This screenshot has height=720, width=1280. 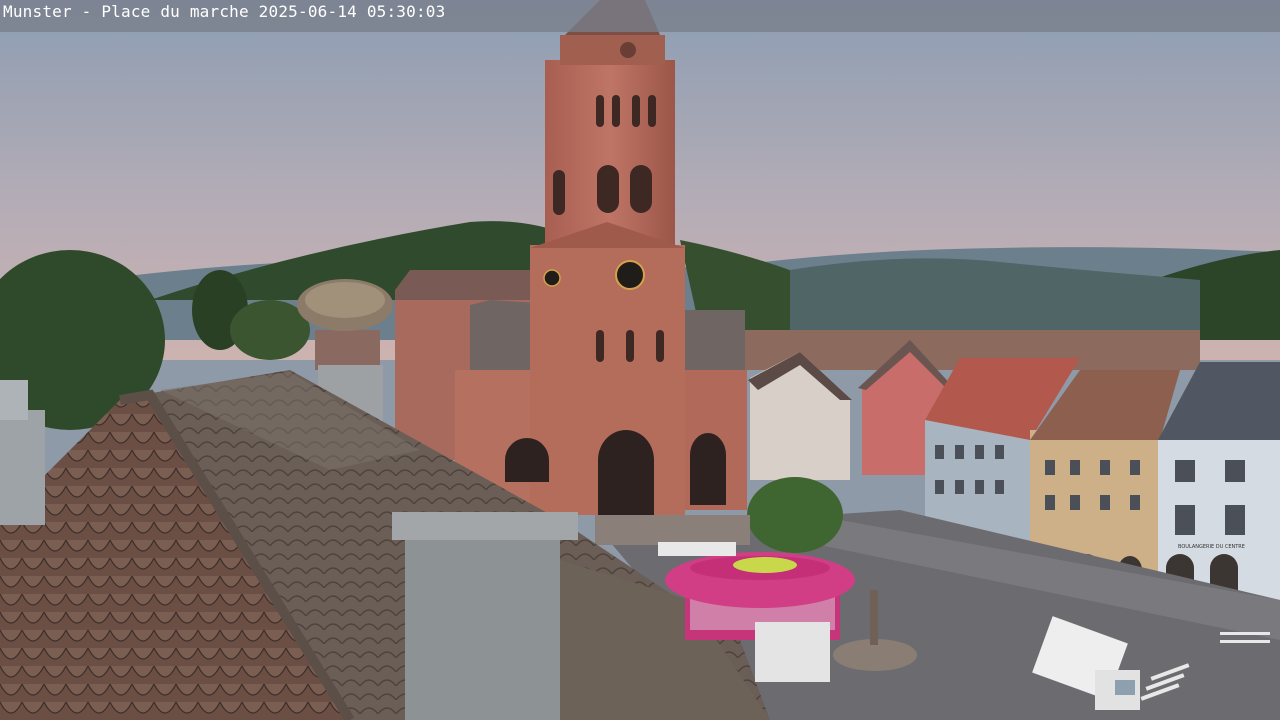 What do you see at coordinates (1211, 547) in the screenshot?
I see `shop-sign: BOULANGERIE DU CENTRE` at bounding box center [1211, 547].